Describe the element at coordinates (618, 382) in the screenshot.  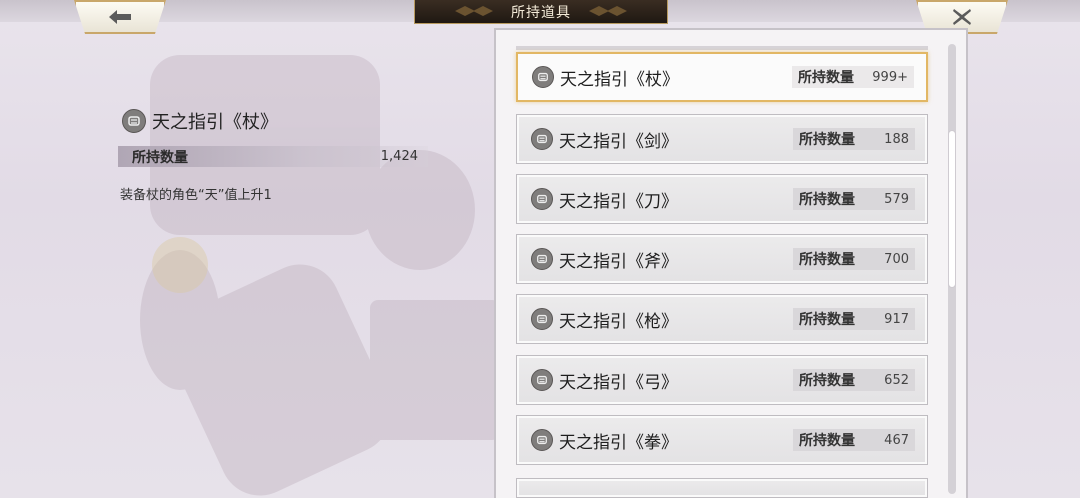
I see `item-name: 天之指引《弓》` at that location.